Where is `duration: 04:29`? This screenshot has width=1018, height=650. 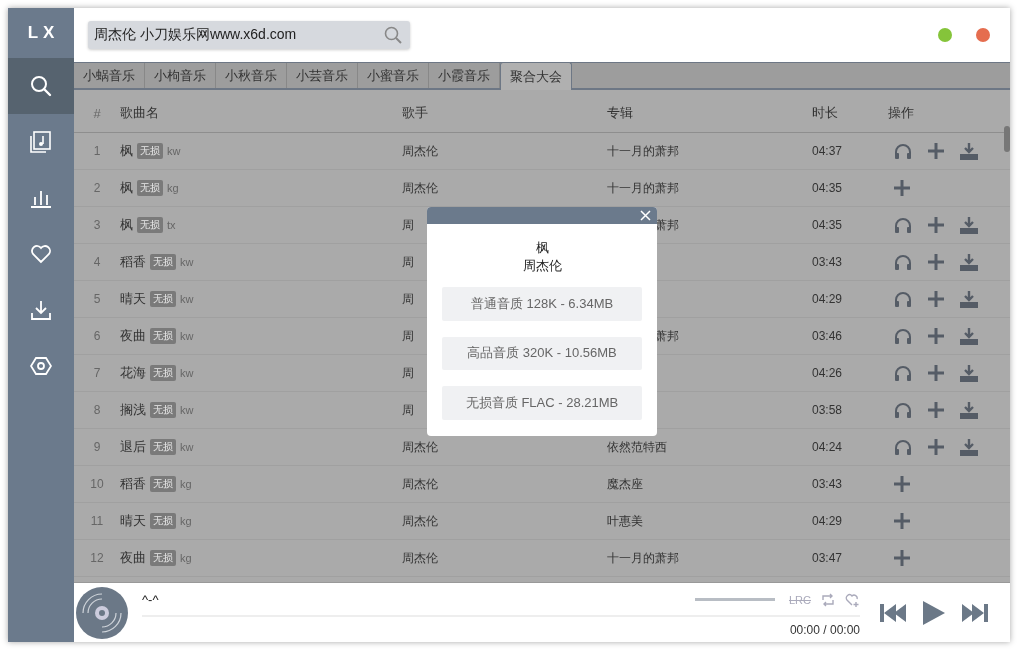 duration: 04:29 is located at coordinates (828, 521).